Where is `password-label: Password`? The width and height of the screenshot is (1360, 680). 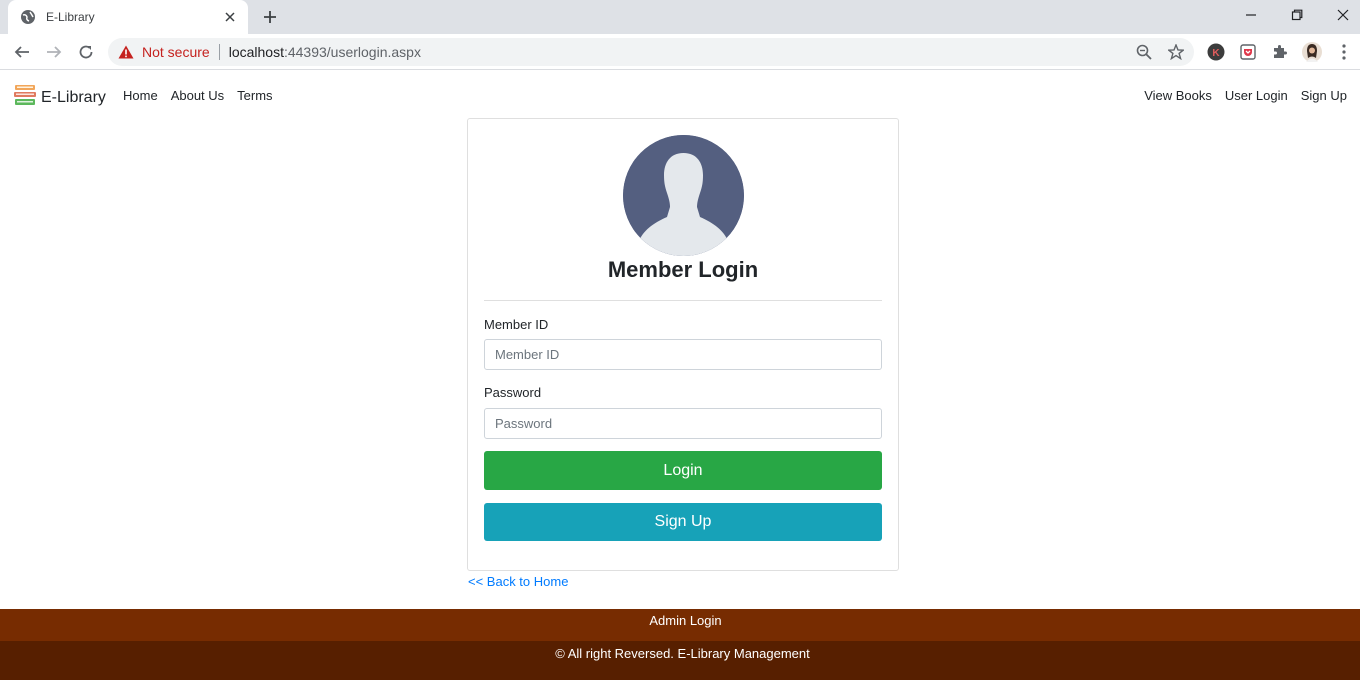
password-label: Password is located at coordinates (513, 392).